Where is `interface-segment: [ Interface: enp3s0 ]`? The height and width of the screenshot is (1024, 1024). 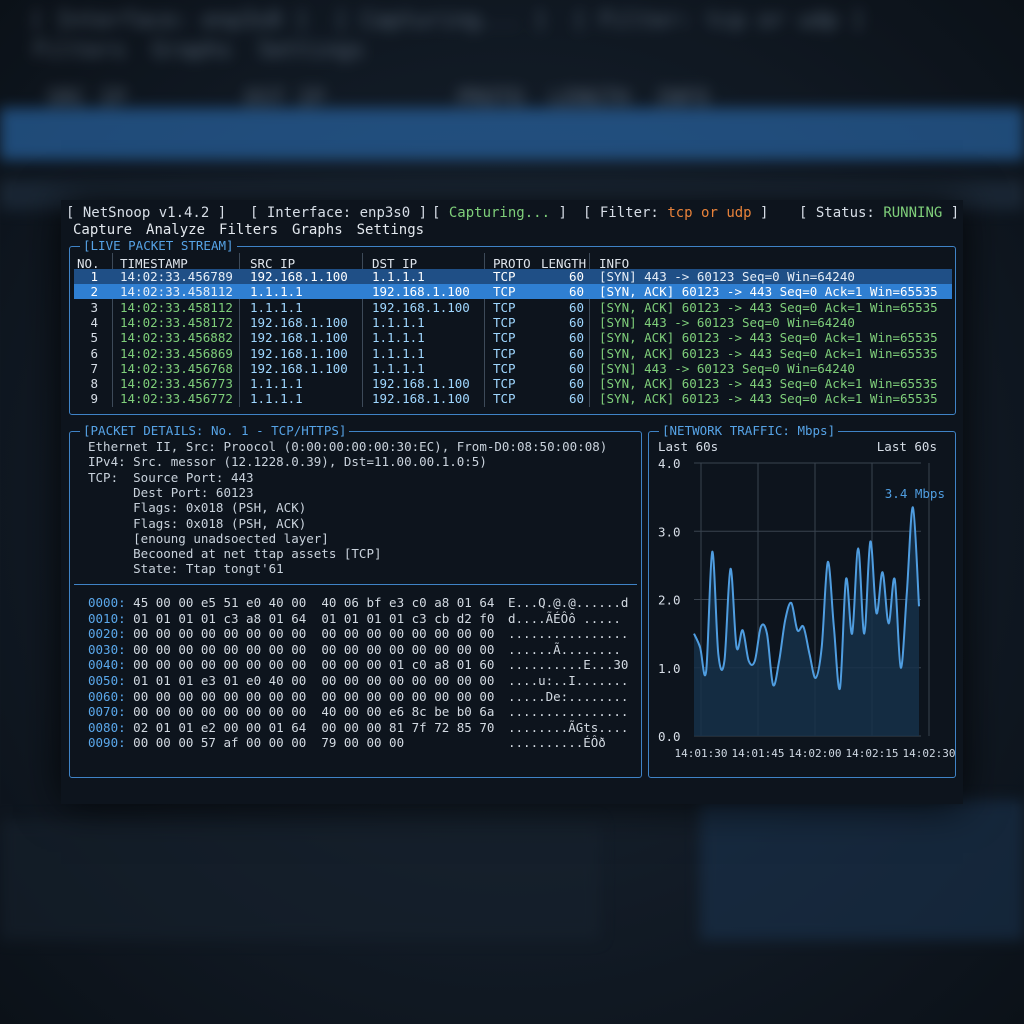 interface-segment: [ Interface: enp3s0 ] is located at coordinates (338, 213).